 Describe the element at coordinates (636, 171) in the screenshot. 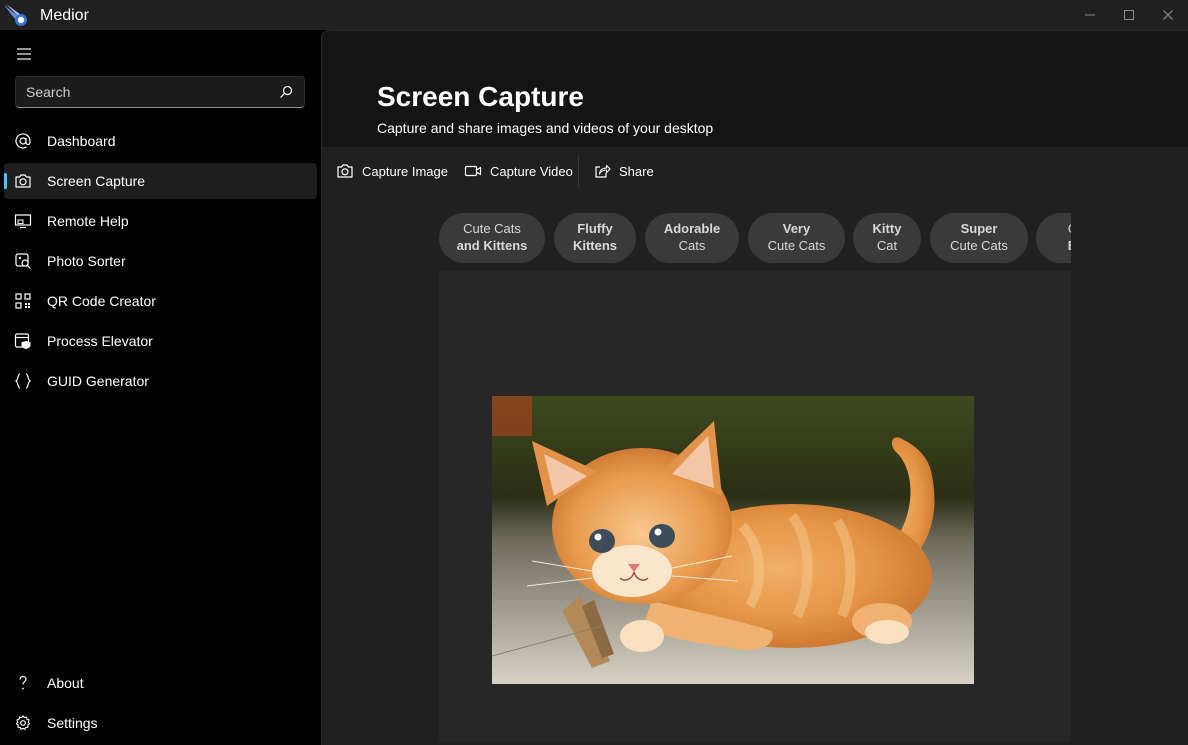

I see `share-label: Share` at that location.